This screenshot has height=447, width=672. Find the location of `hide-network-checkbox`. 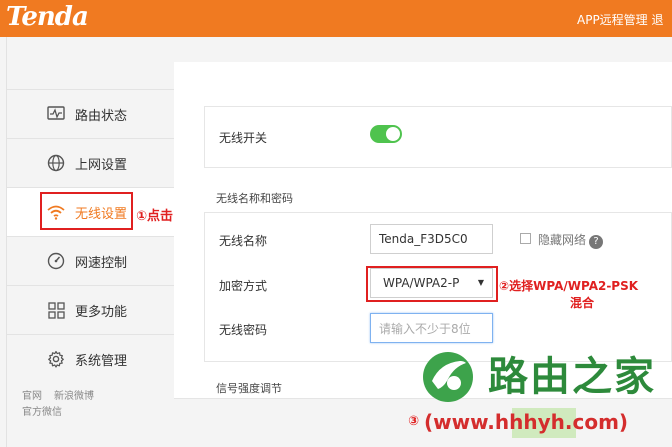

hide-network-checkbox is located at coordinates (525, 238).